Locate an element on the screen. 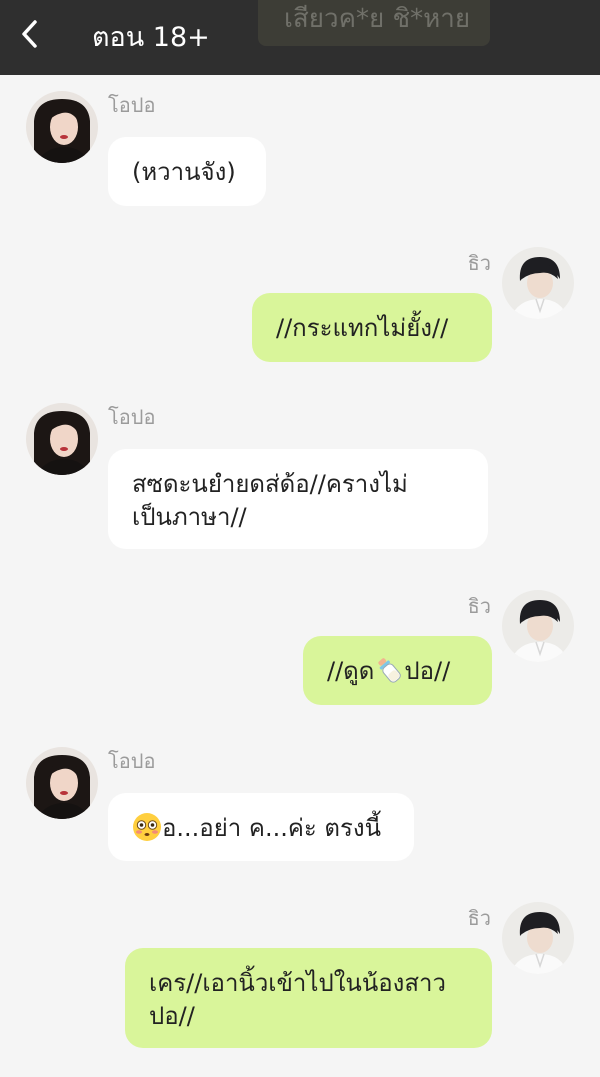 Image resolution: width=600 pixels, height=1077 pixels. page-title: ตอน 18+ is located at coordinates (151, 37).